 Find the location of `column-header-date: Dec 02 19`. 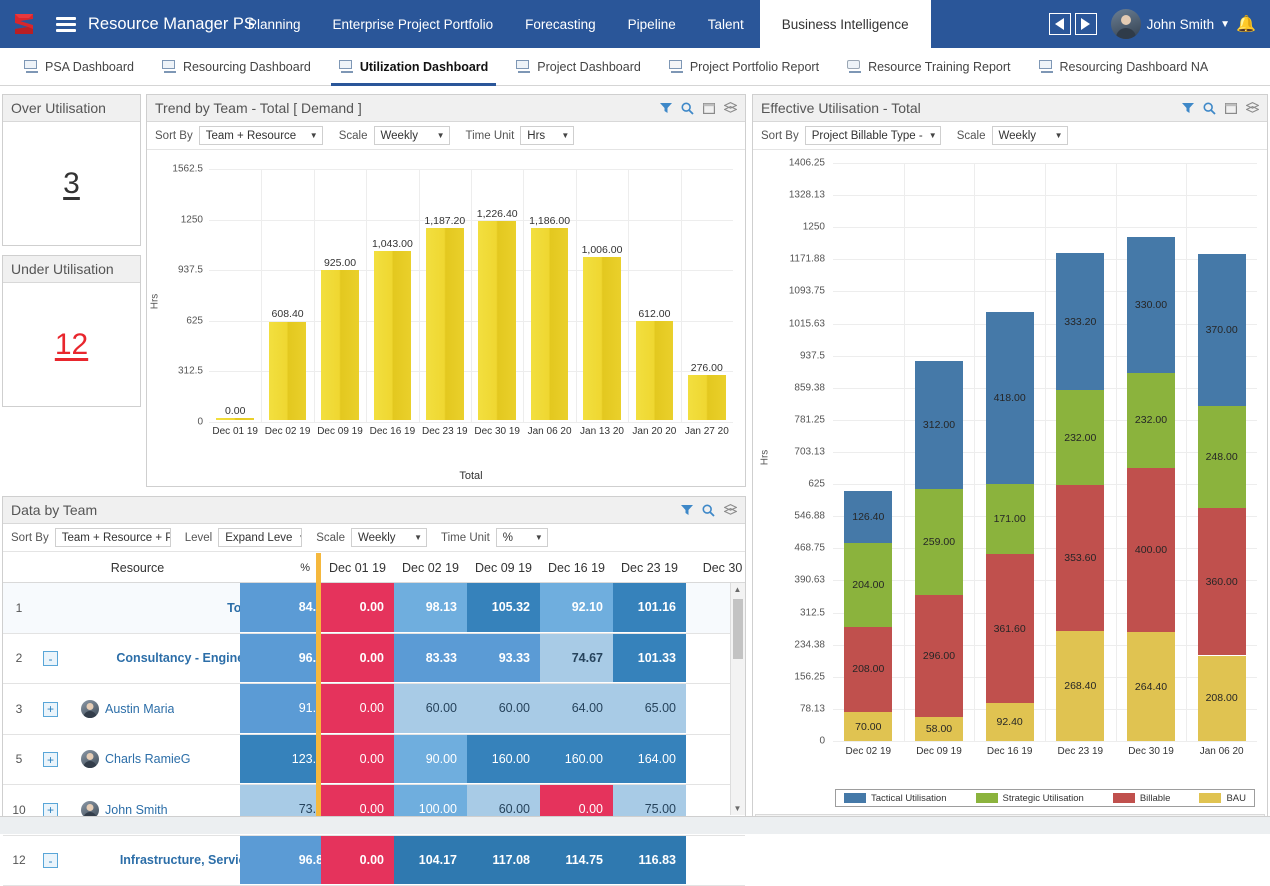

column-header-date: Dec 02 19 is located at coordinates (430, 567).